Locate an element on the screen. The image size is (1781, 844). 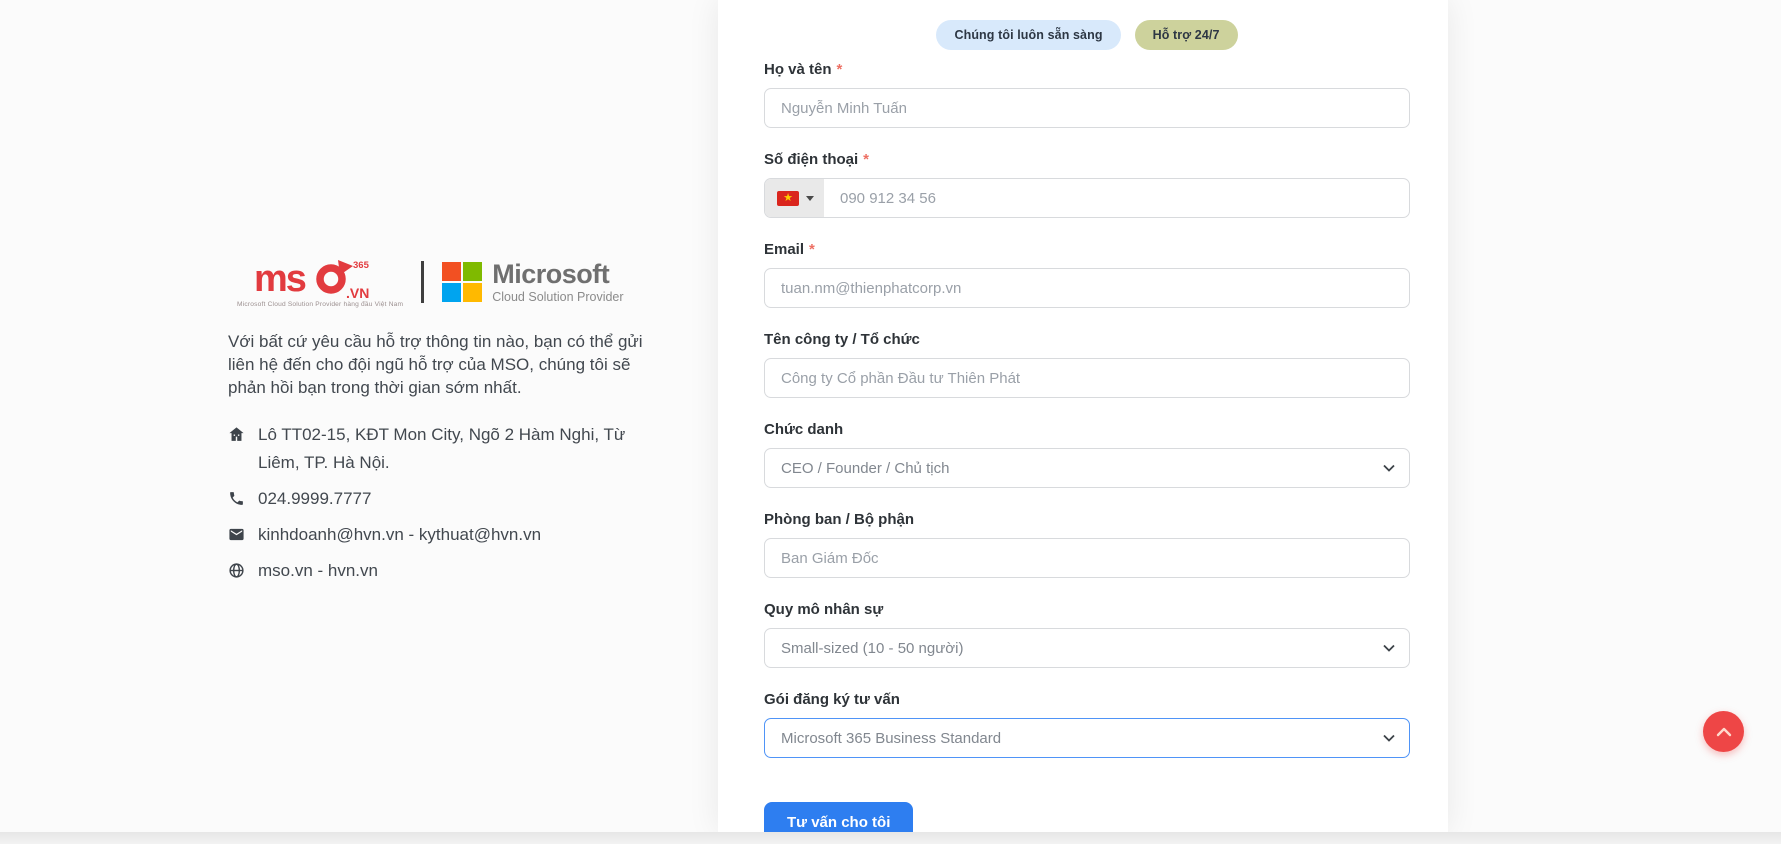
badges-row: Chúng tôi luôn sẵn sàng Hỗ trợ 24/7 is located at coordinates (1087, 35).